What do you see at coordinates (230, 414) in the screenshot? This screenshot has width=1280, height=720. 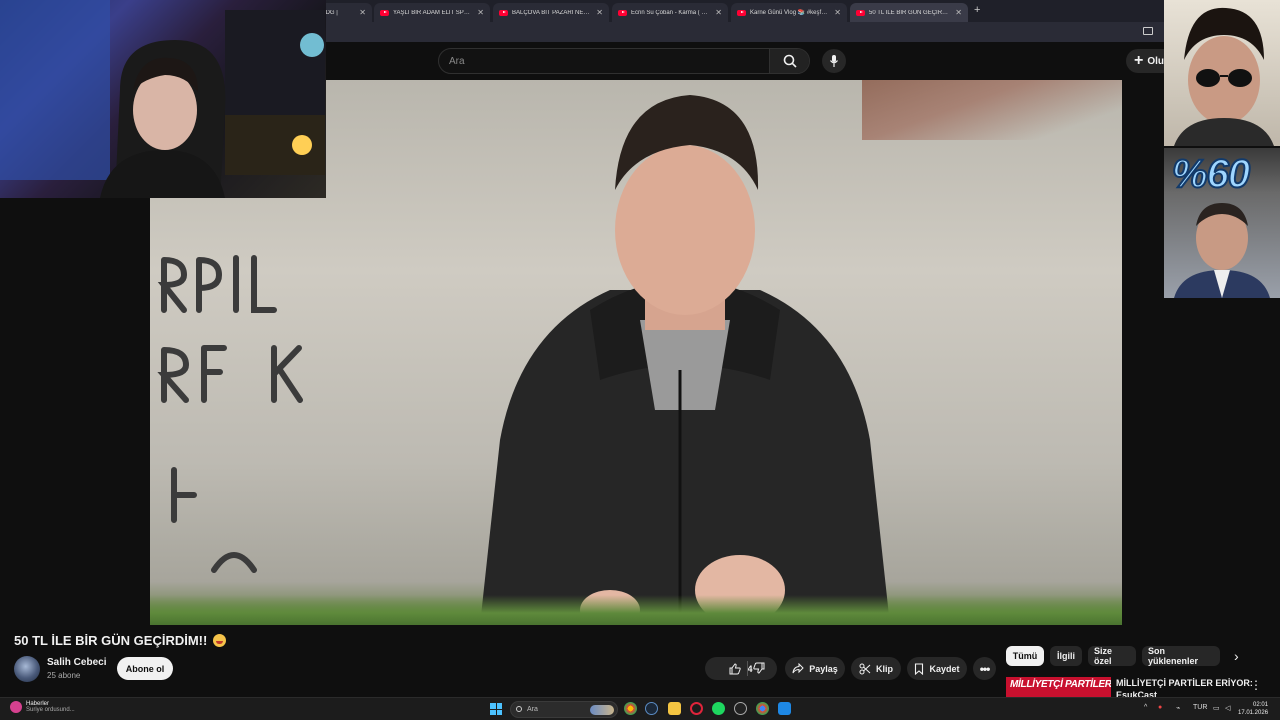 I see `video-frame-graffiti` at bounding box center [230, 414].